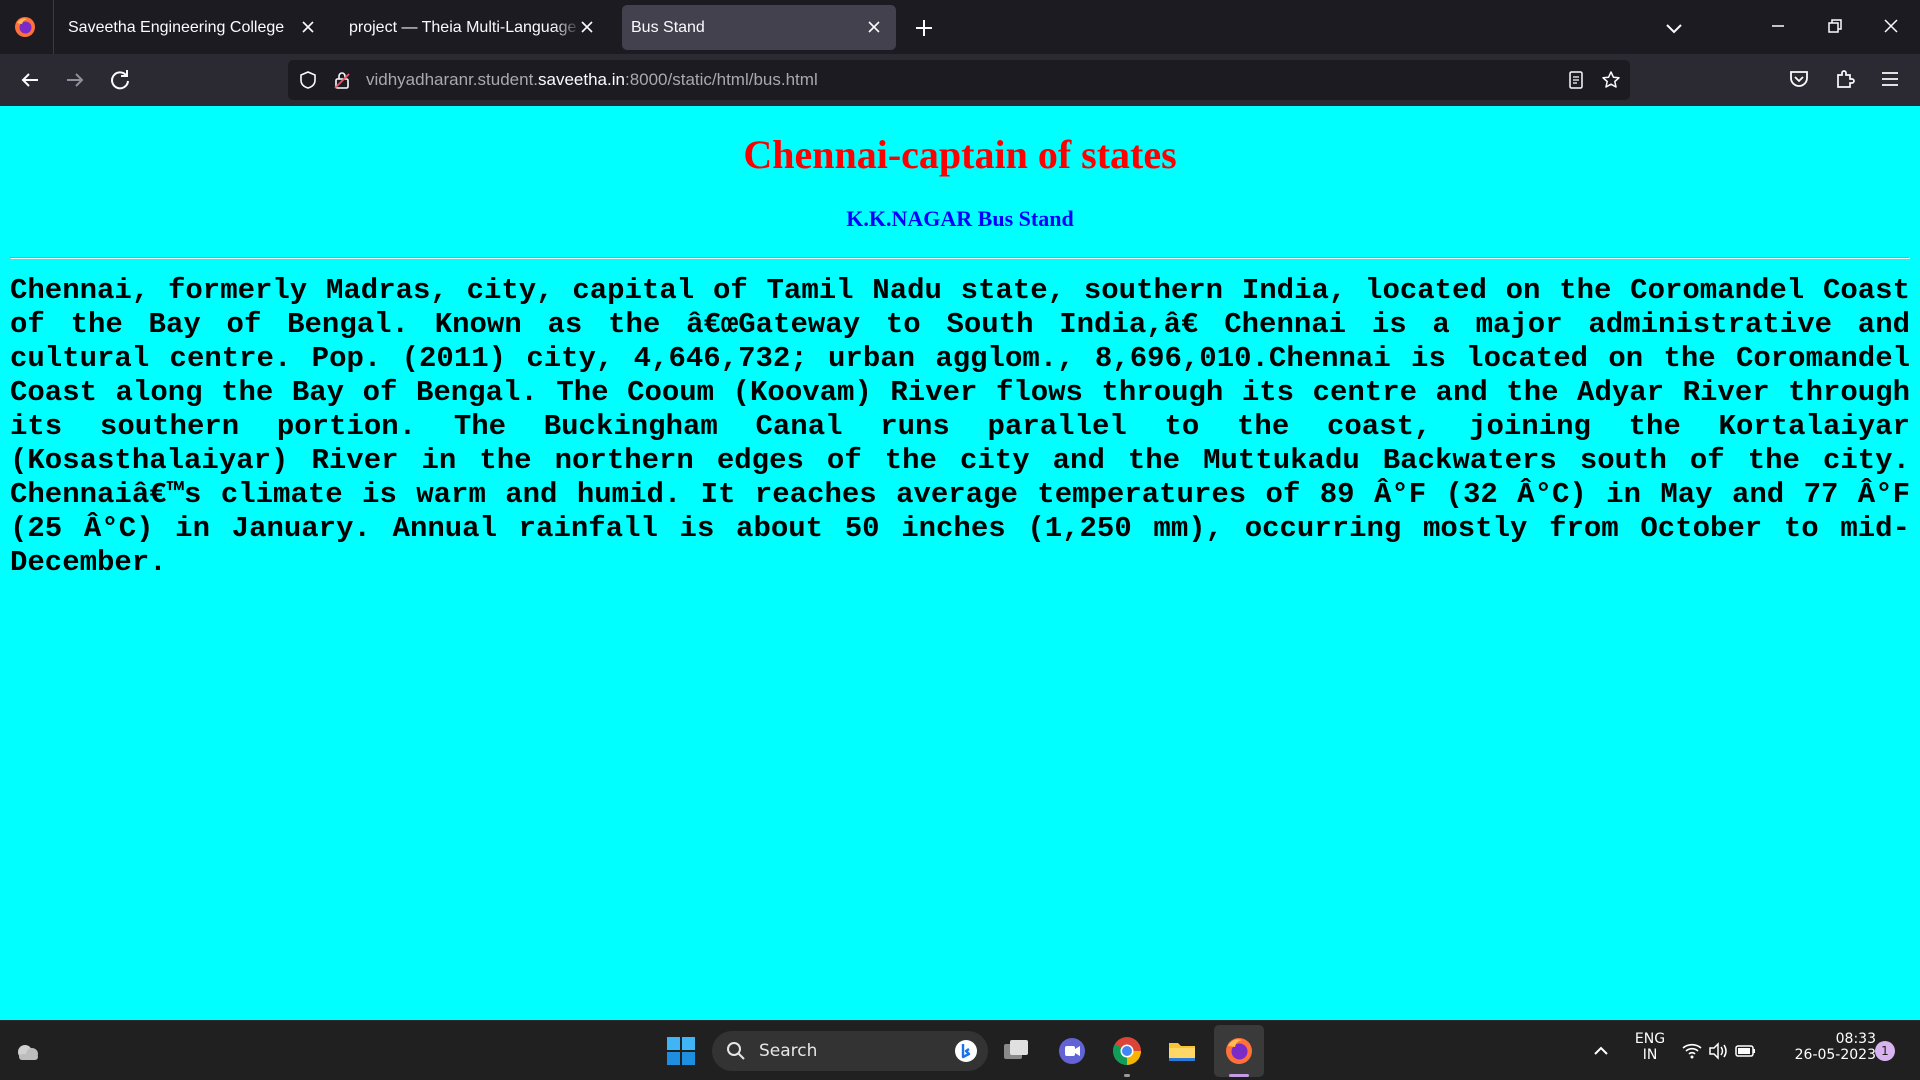  What do you see at coordinates (452, 79) in the screenshot?
I see `url-prefix: vidhyadharanr.student.` at bounding box center [452, 79].